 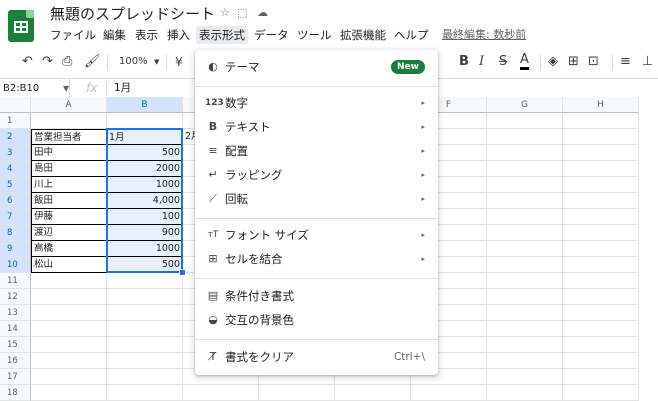 What do you see at coordinates (553, 62) in the screenshot?
I see `fill-color-icon: ◈` at bounding box center [553, 62].